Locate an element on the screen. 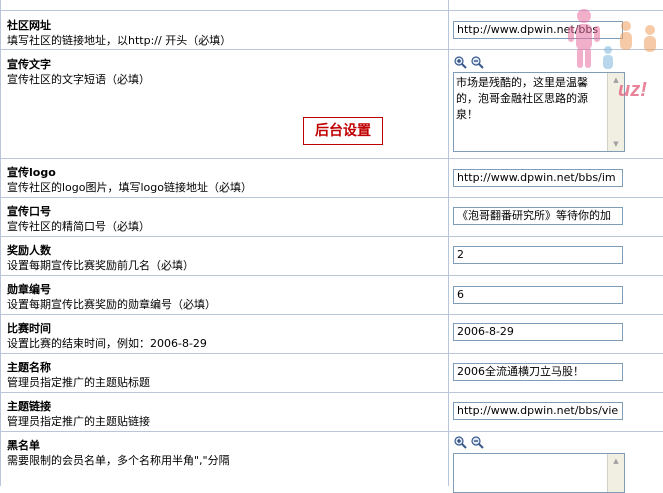 Image resolution: width=663 pixels, height=493 pixels. contest-time-desc: 设置比赛的结束时间，例如：2006-8-29 is located at coordinates (107, 343).